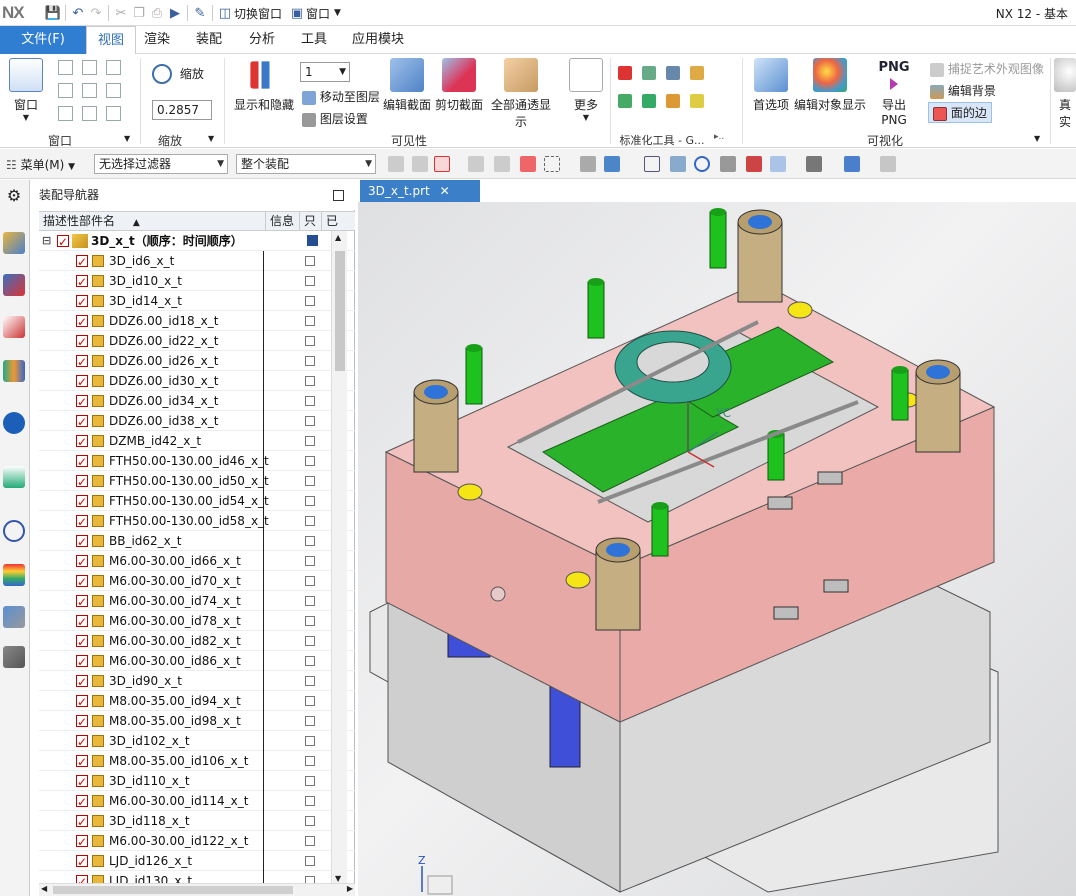 Image resolution: width=1076 pixels, height=896 pixels. What do you see at coordinates (14, 285) in the screenshot?
I see `constraint-navigator-icon` at bounding box center [14, 285].